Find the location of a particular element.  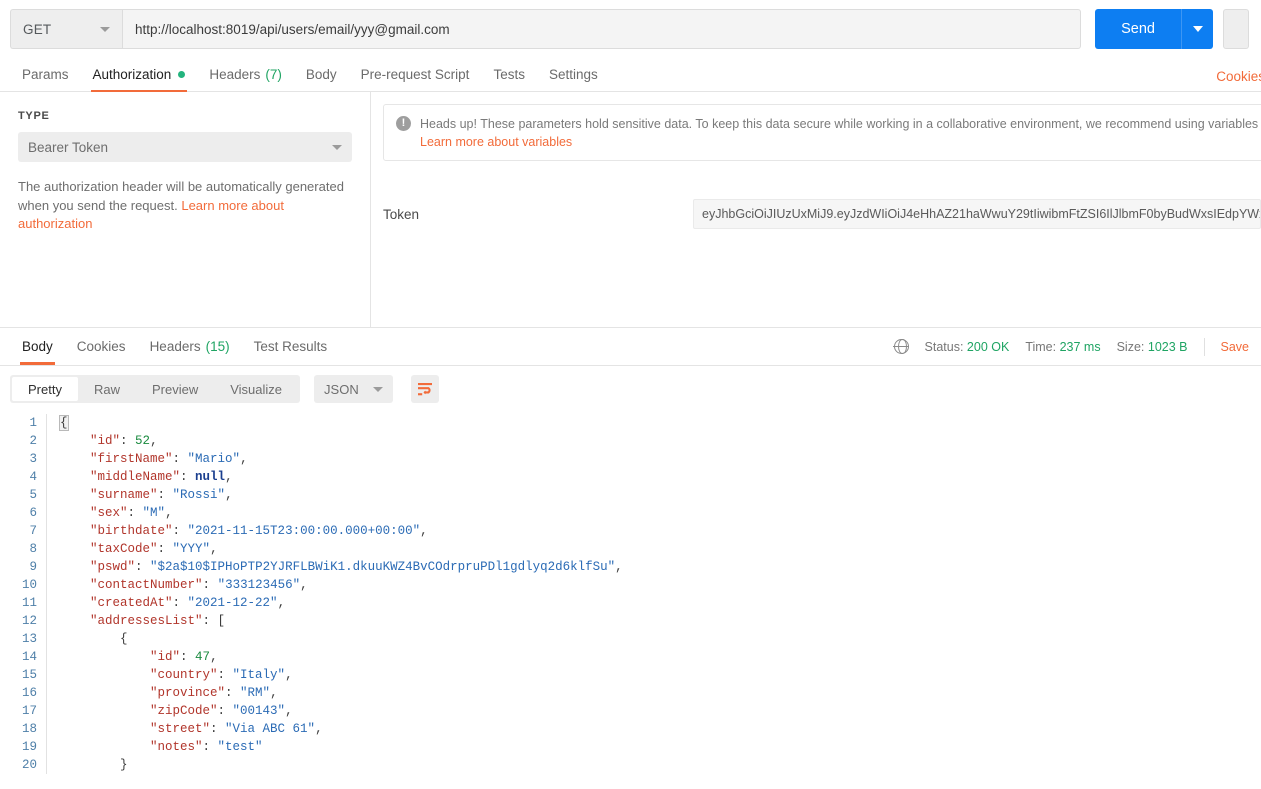

tab-authorization: Authorization is located at coordinates (139, 74).